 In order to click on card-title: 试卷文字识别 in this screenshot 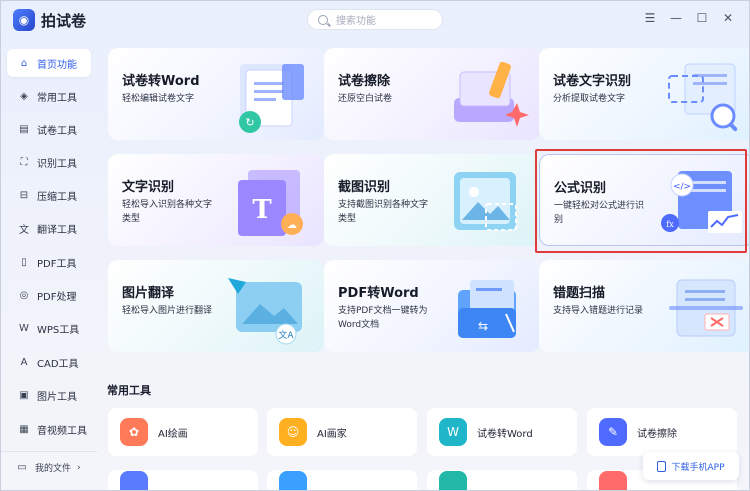, I will do `click(592, 81)`.